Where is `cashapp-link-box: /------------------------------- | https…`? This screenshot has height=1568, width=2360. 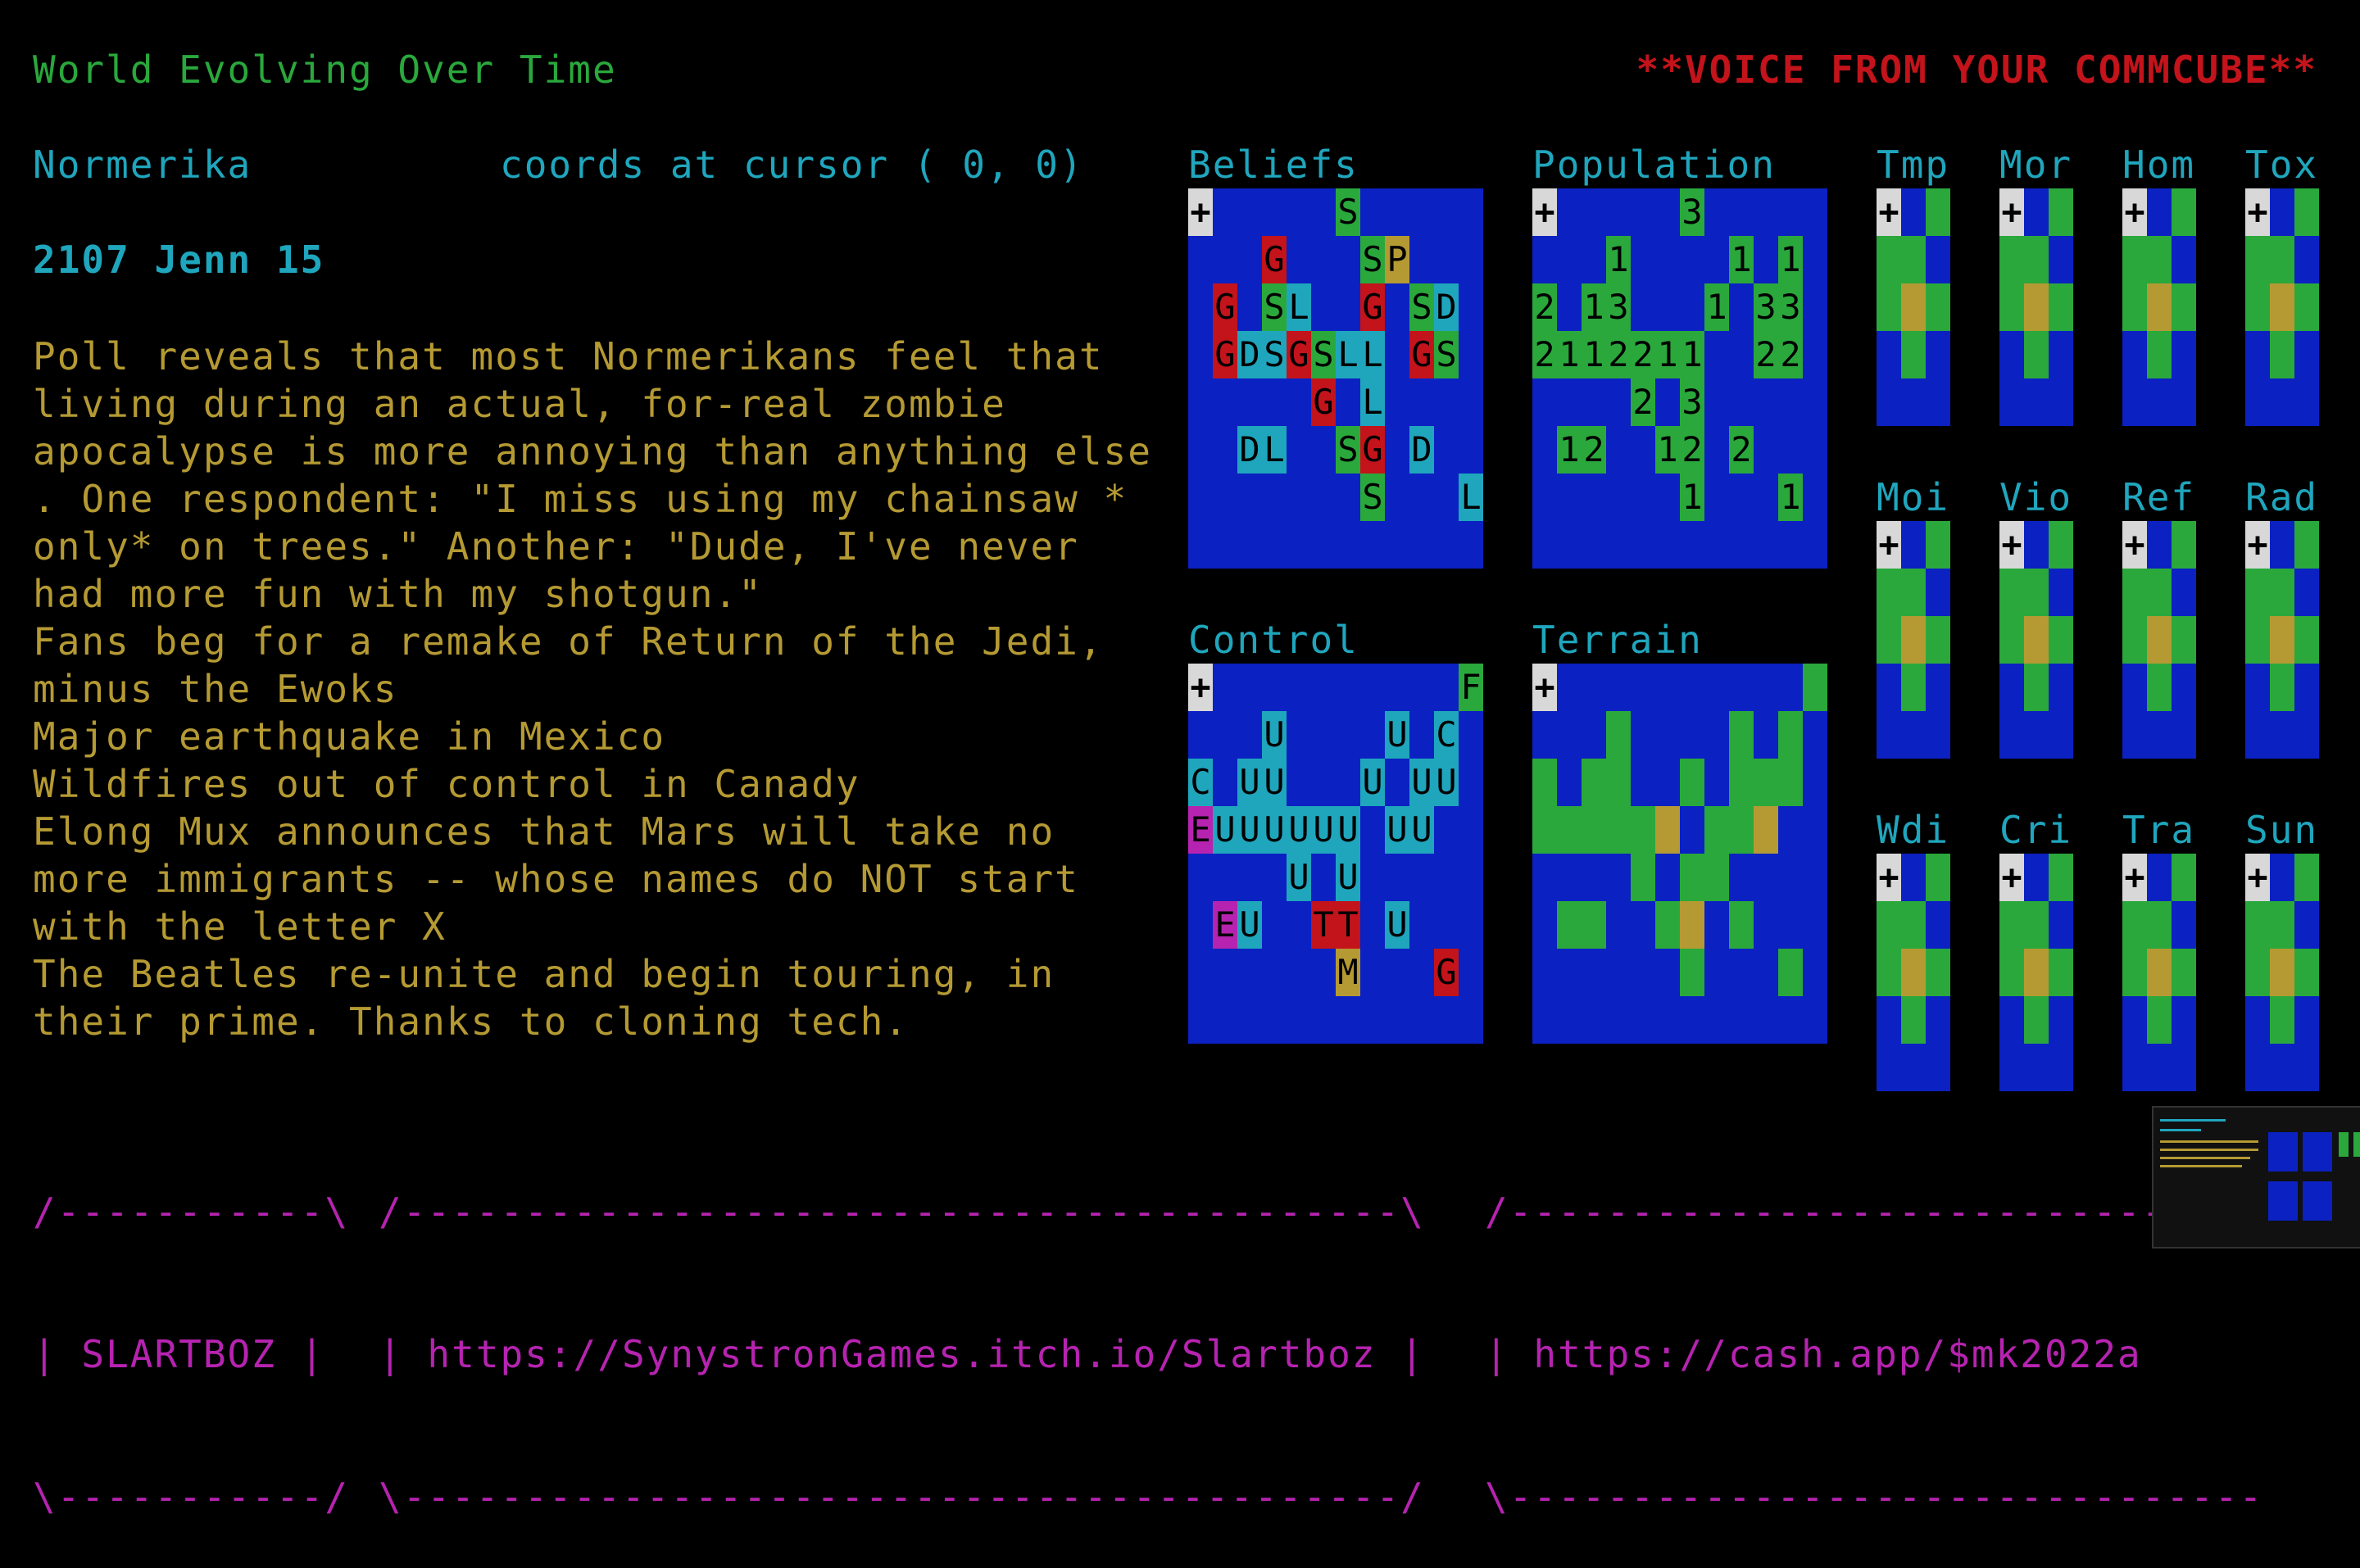 cashapp-link-box: /------------------------------- | https… is located at coordinates (1874, 1330).